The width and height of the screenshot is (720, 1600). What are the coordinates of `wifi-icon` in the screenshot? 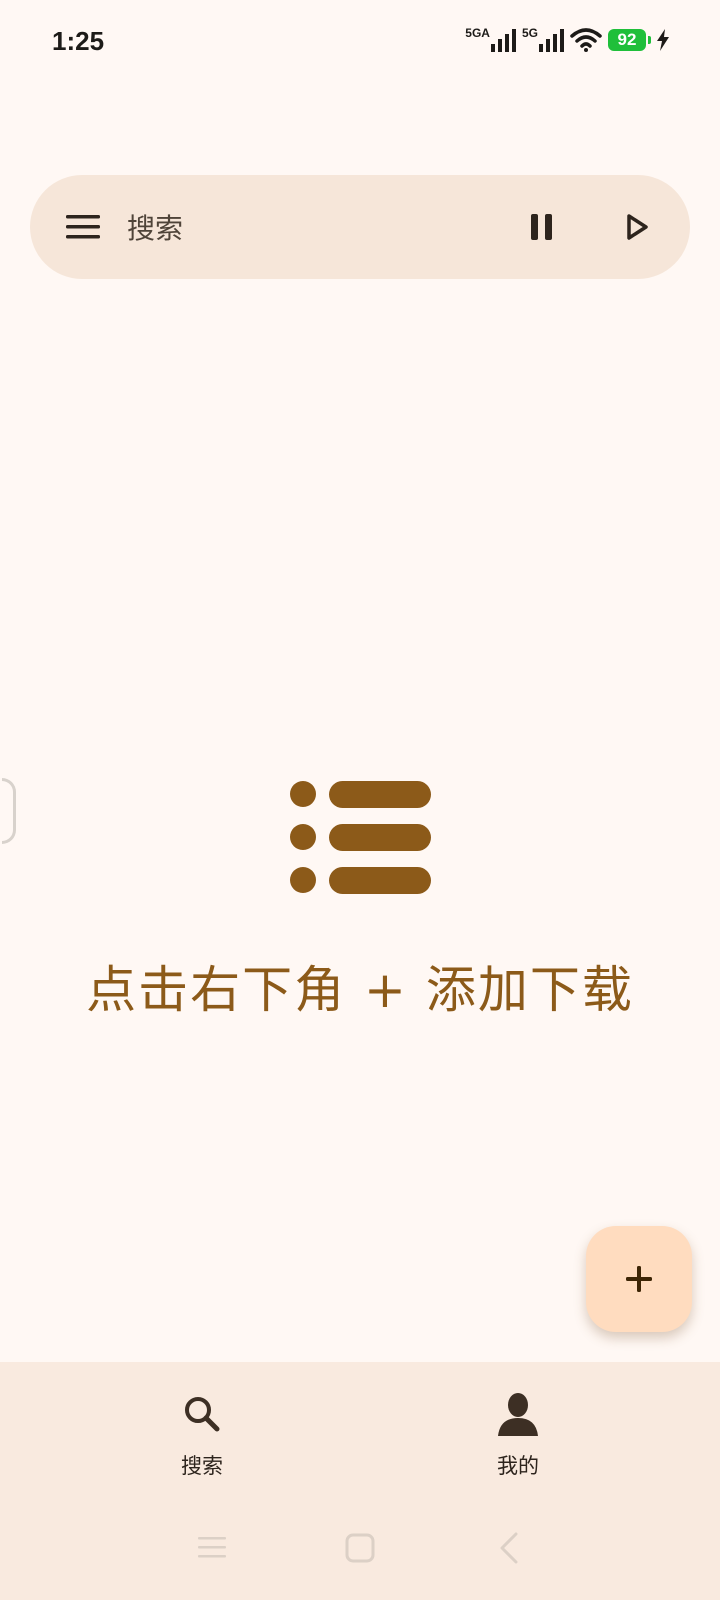 It's located at (586, 40).